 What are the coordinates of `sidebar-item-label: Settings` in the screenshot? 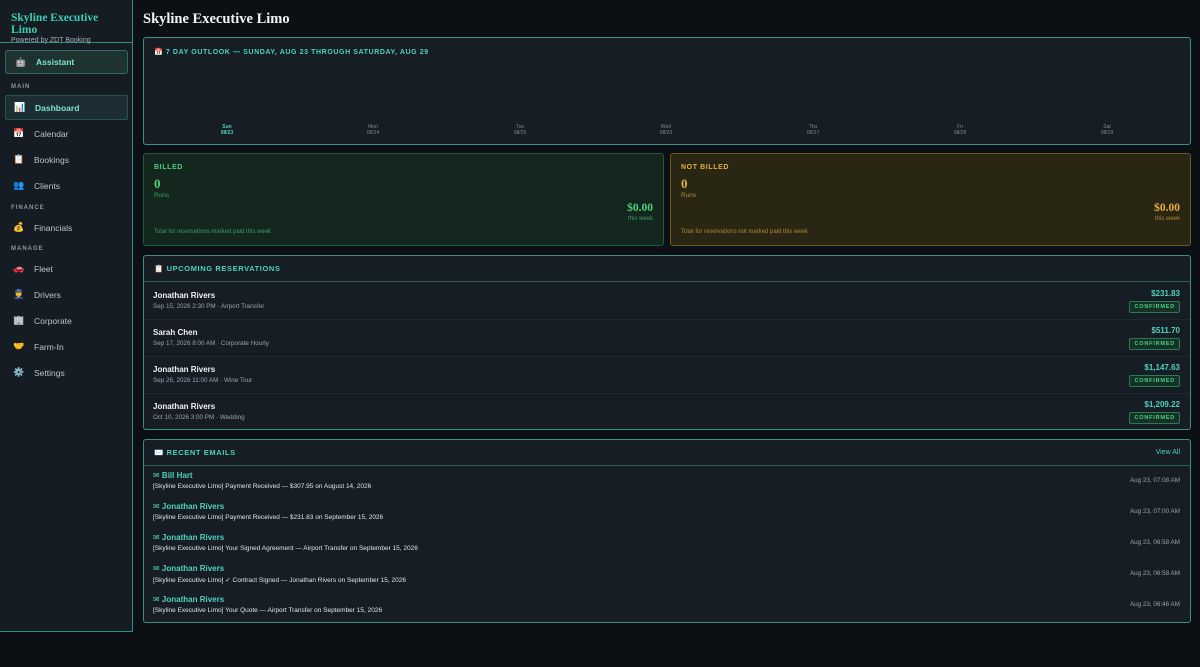 It's located at (49, 372).